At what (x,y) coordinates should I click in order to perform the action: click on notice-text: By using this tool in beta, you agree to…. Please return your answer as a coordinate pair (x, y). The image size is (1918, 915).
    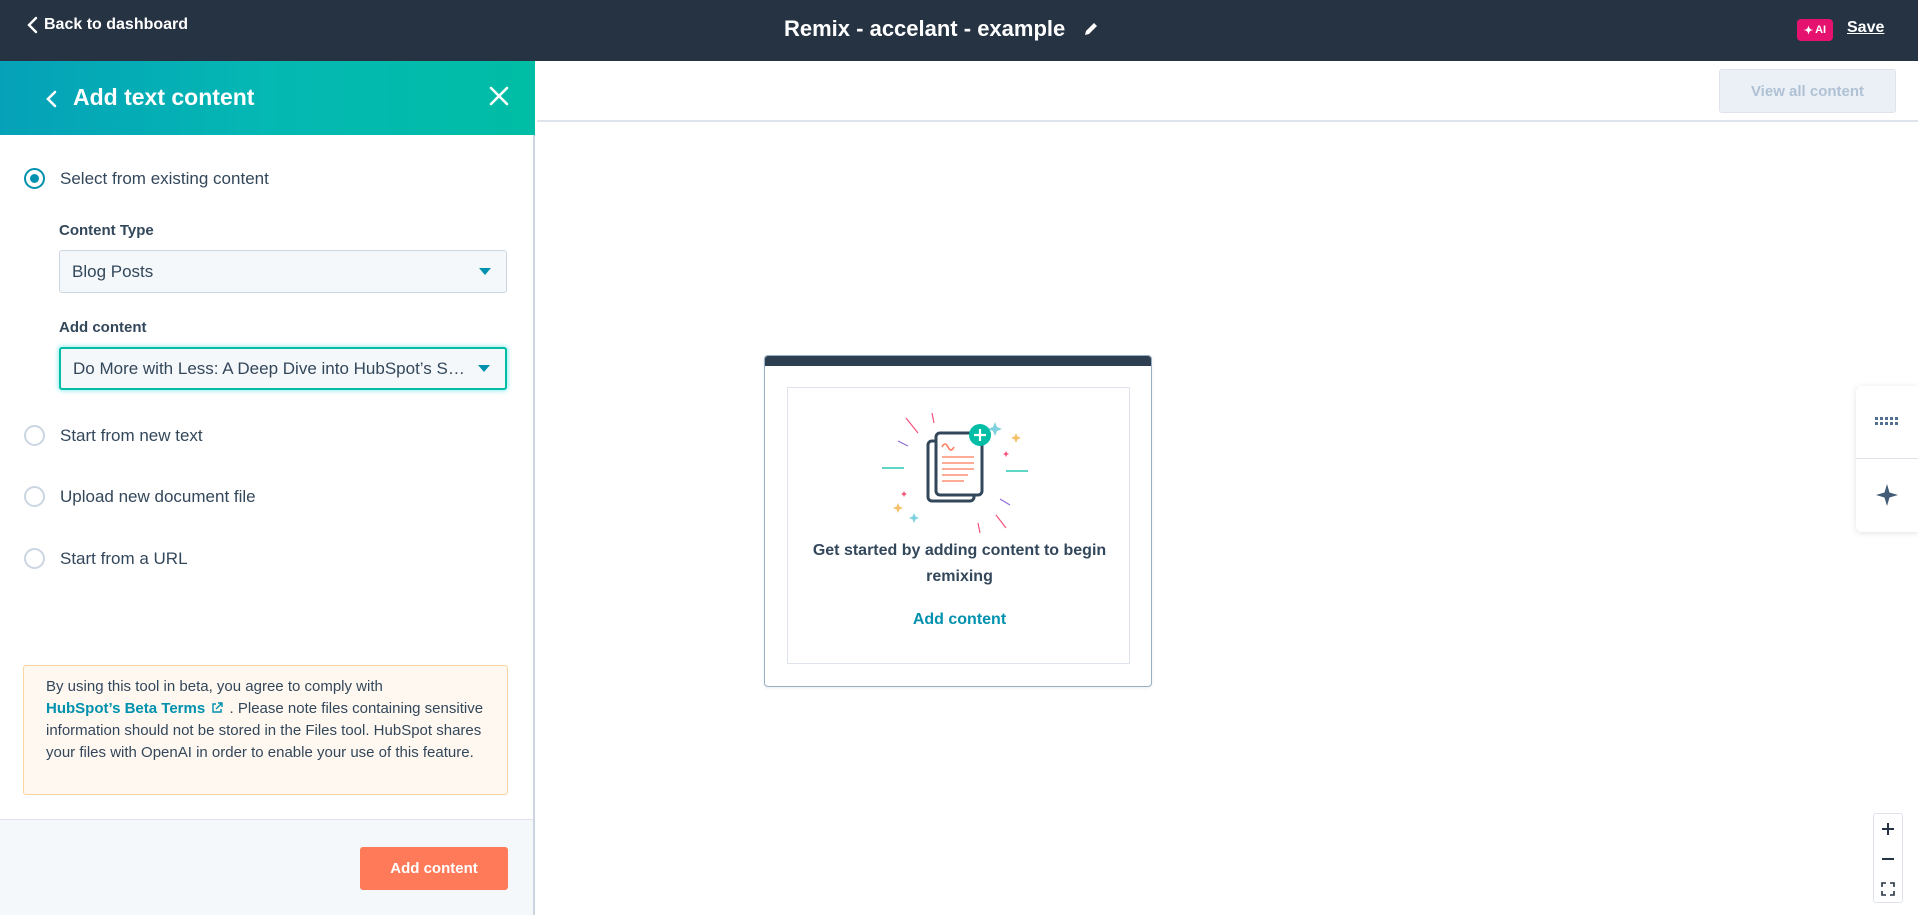
    Looking at the image, I should click on (214, 686).